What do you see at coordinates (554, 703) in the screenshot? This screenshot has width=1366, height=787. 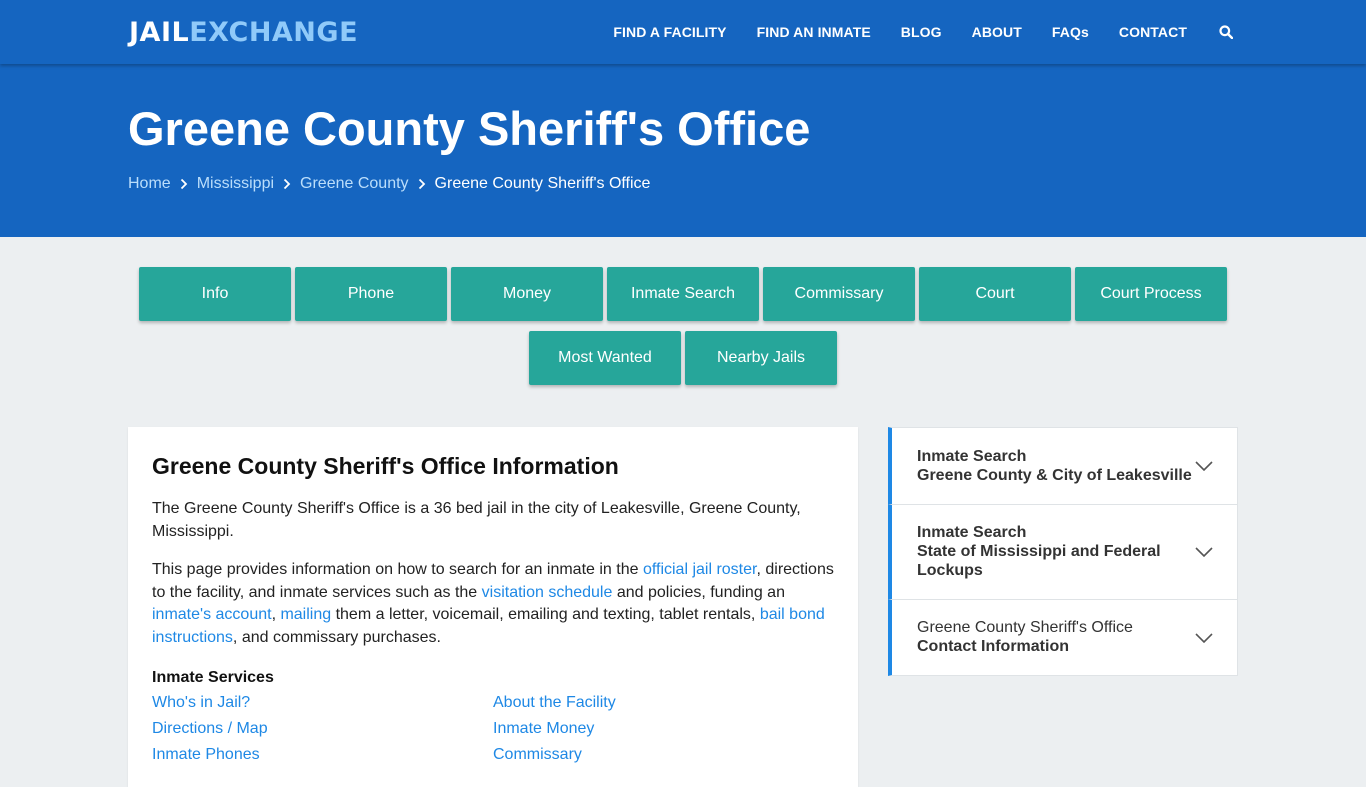 I see `service-link-about-facility: About the Facility` at bounding box center [554, 703].